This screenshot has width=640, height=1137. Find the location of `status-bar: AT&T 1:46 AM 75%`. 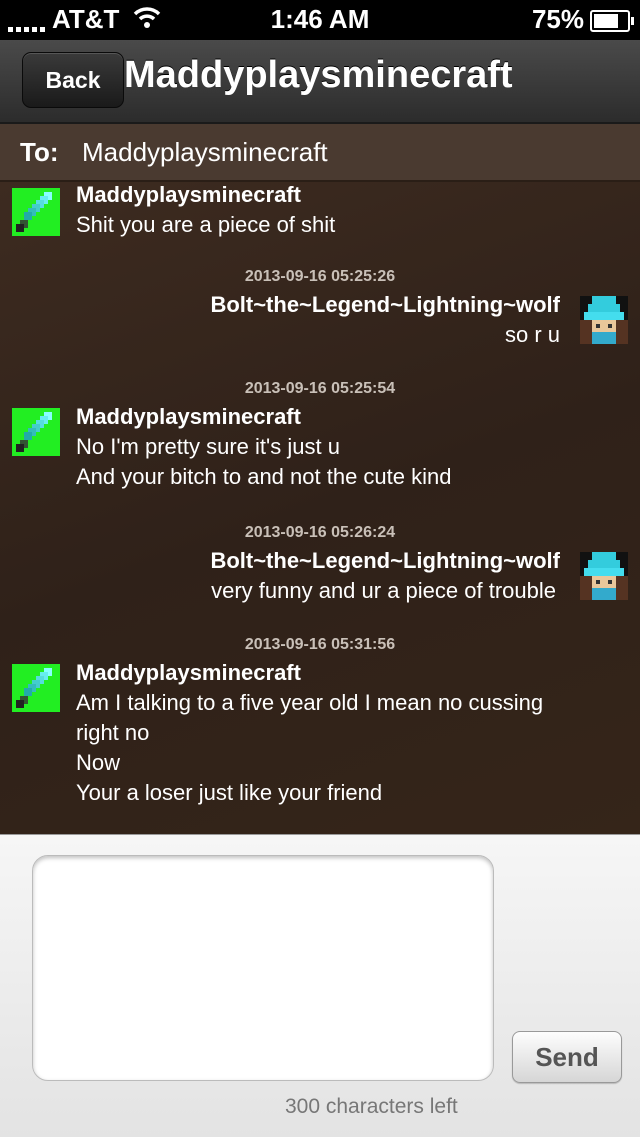

status-bar: AT&T 1:46 AM 75% is located at coordinates (320, 20).